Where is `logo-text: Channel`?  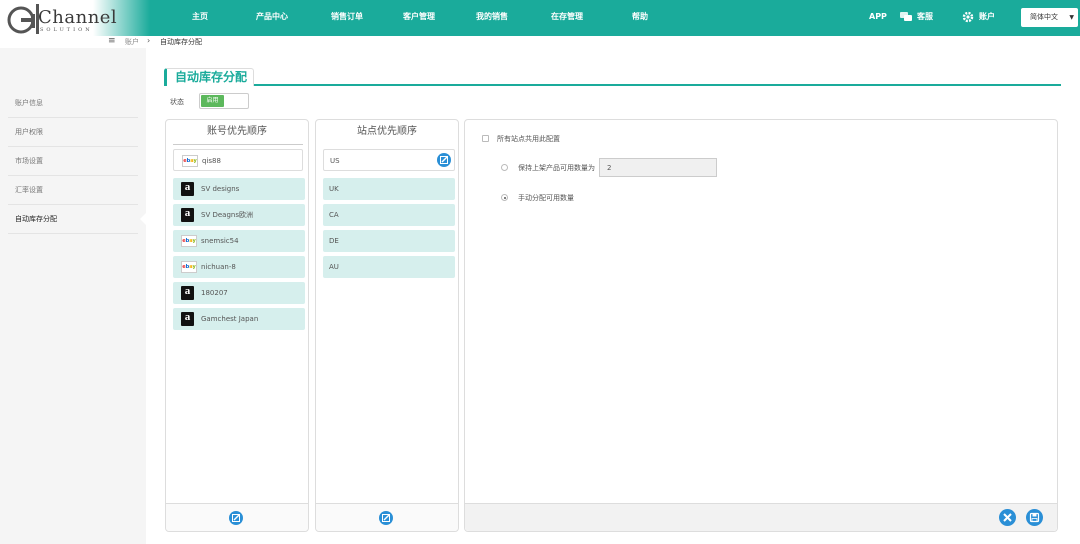 logo-text: Channel is located at coordinates (78, 17).